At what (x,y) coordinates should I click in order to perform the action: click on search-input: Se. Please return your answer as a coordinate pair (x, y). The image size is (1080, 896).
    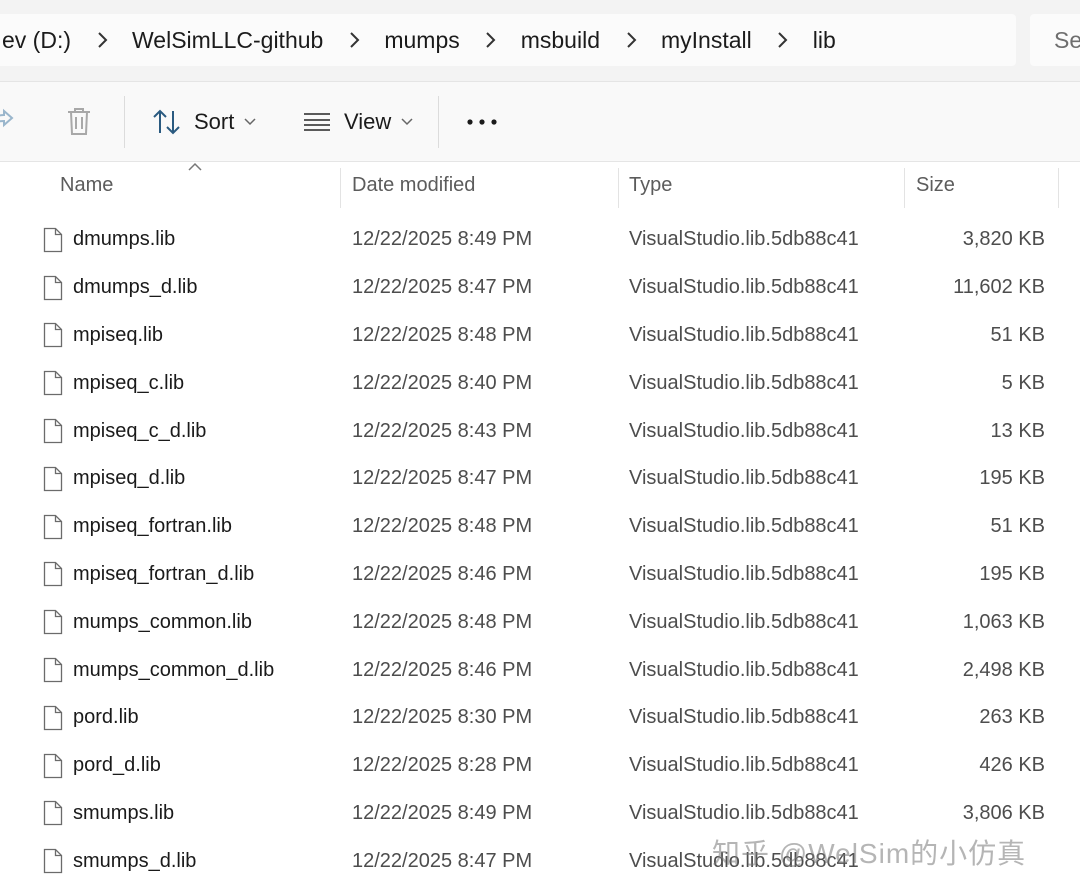
    Looking at the image, I should click on (1055, 40).